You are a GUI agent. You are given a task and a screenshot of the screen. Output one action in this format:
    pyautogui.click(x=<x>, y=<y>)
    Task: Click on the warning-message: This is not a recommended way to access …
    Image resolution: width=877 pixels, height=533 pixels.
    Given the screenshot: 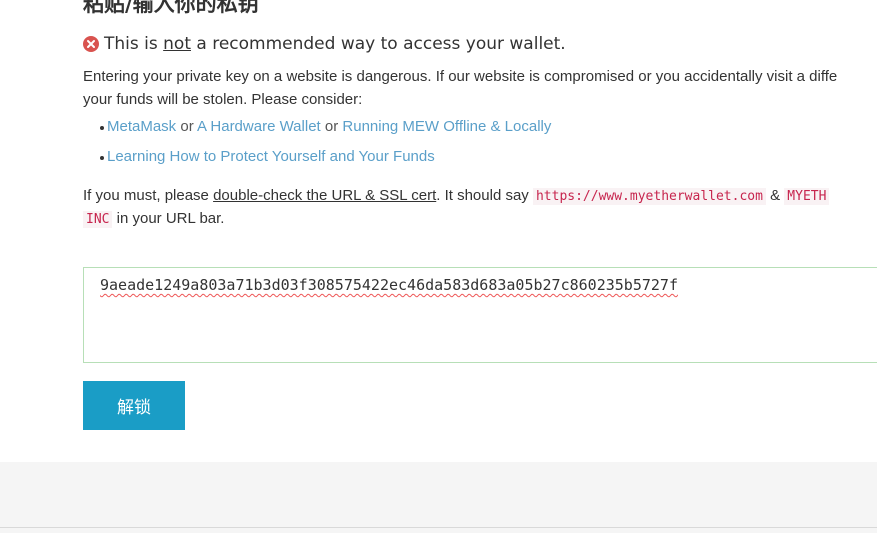 What is the action you would take?
    pyautogui.click(x=324, y=44)
    